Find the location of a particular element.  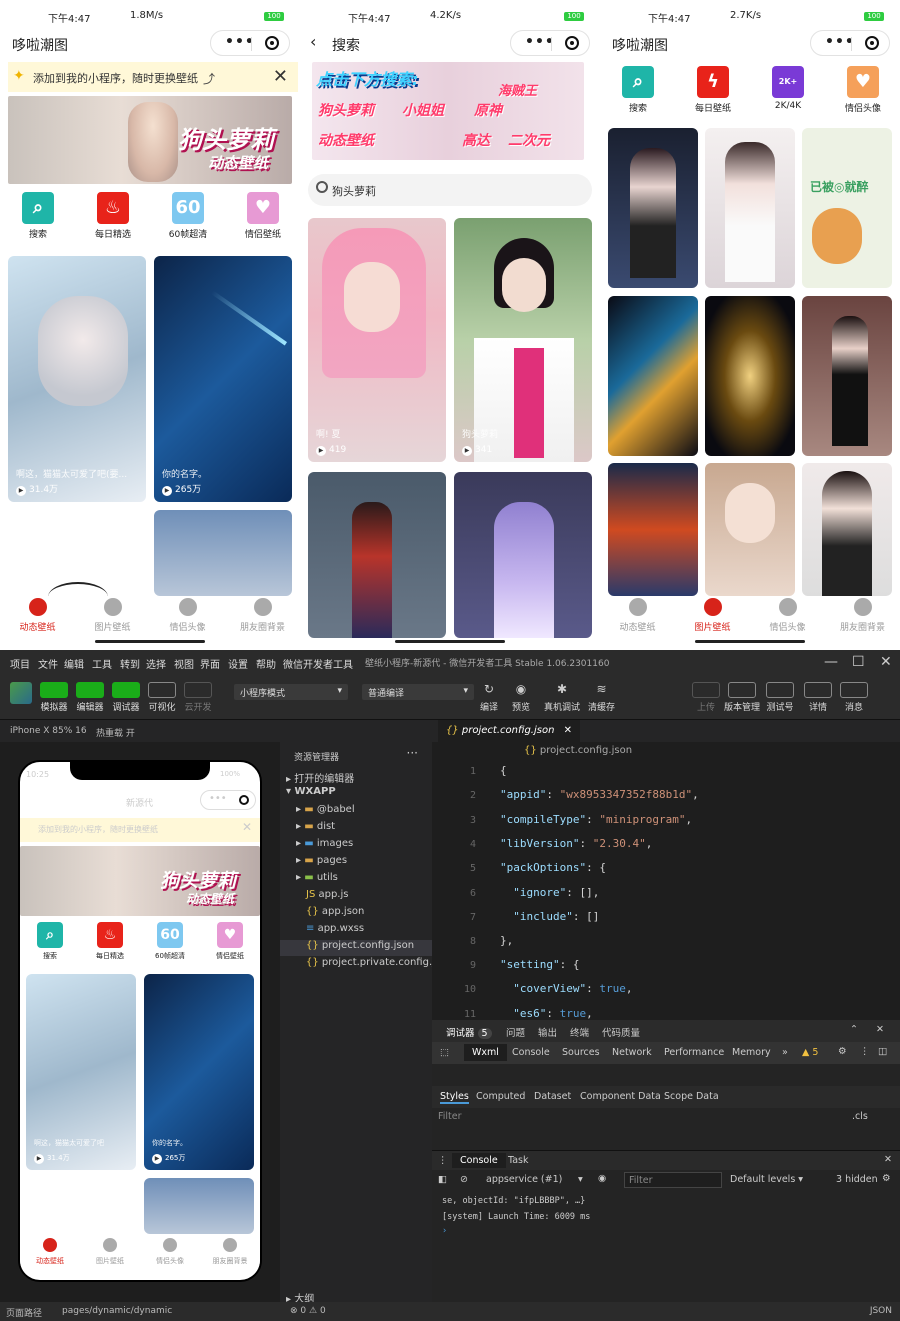

tab-network: Network is located at coordinates (632, 1052).